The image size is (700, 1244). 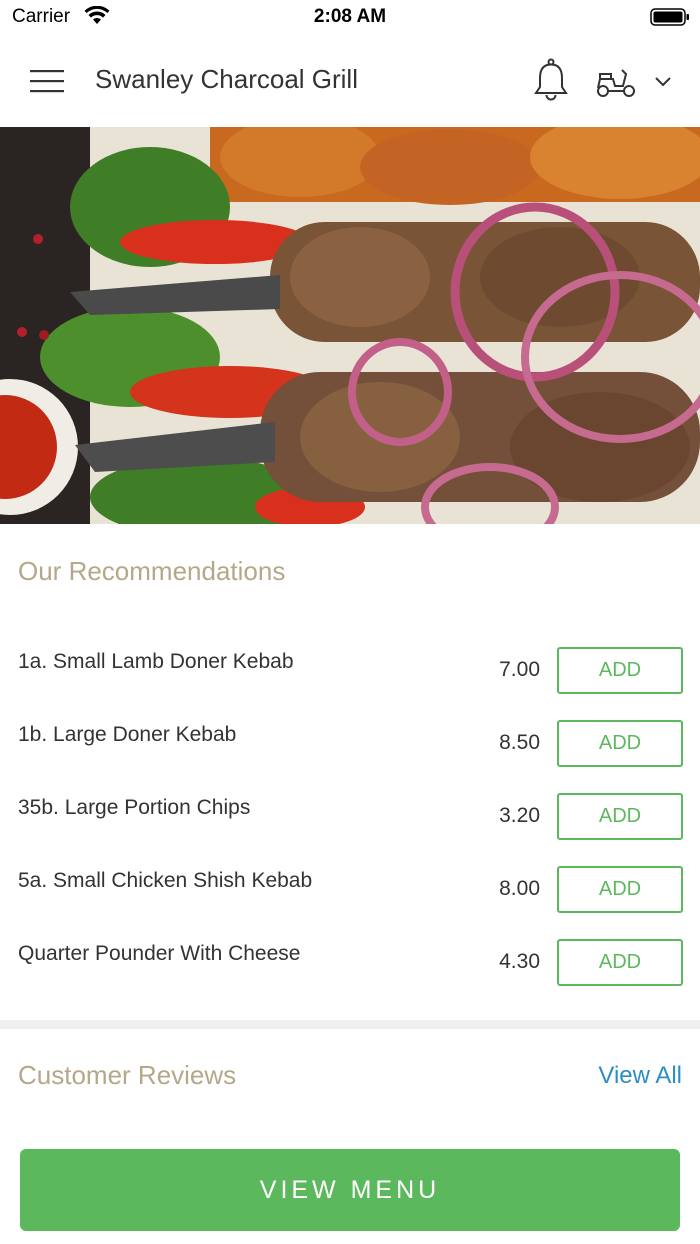 I want to click on list-item: 35b. Large Portion Chips 3.20 ADD, so click(x=350, y=822).